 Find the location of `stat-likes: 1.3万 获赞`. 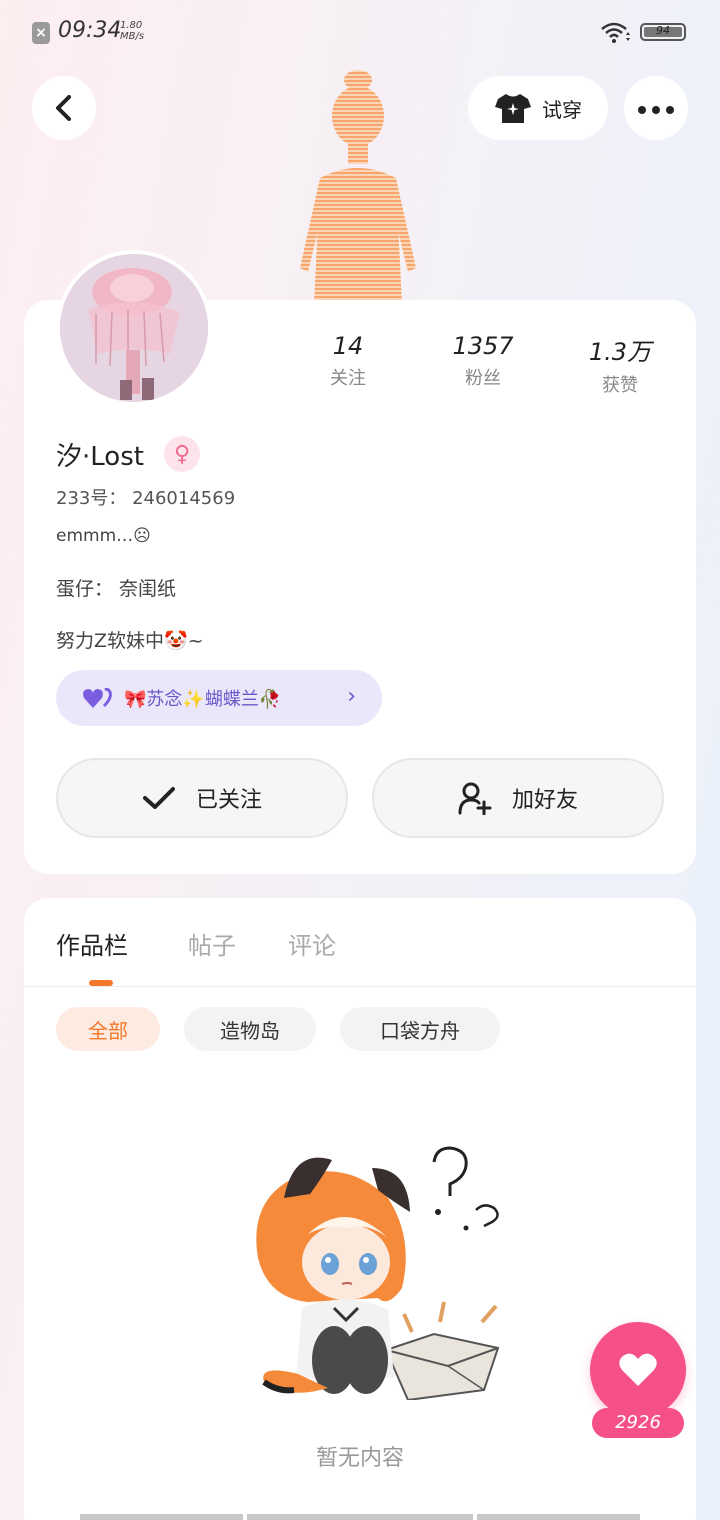

stat-likes: 1.3万 获赞 is located at coordinates (620, 364).